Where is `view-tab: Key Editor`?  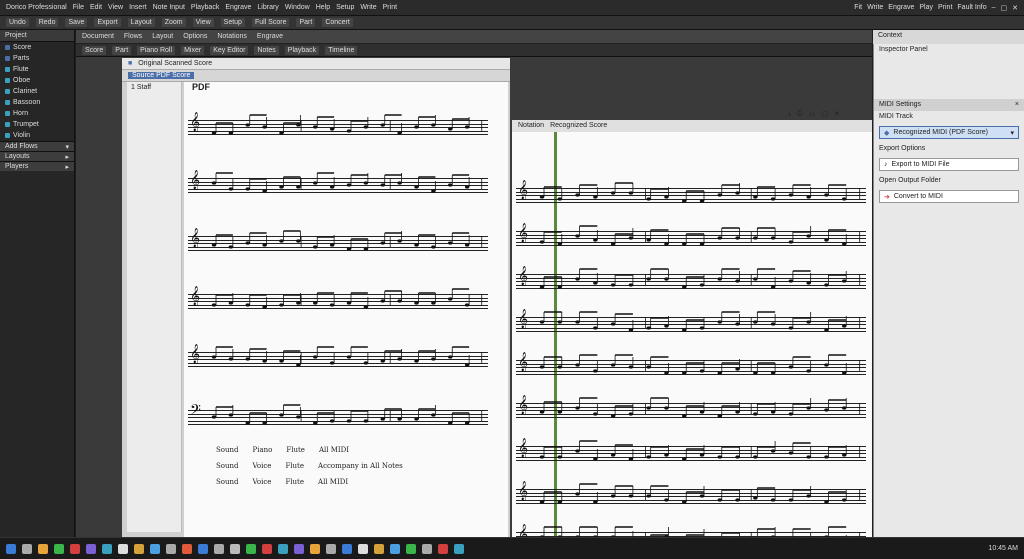
view-tab: Key Editor is located at coordinates (229, 50).